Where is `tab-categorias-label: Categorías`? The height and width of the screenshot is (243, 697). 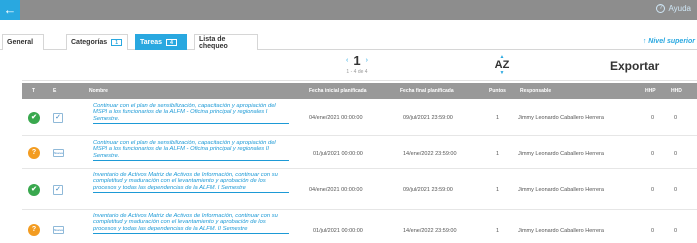
tab-categorias-label: Categorías is located at coordinates (89, 42).